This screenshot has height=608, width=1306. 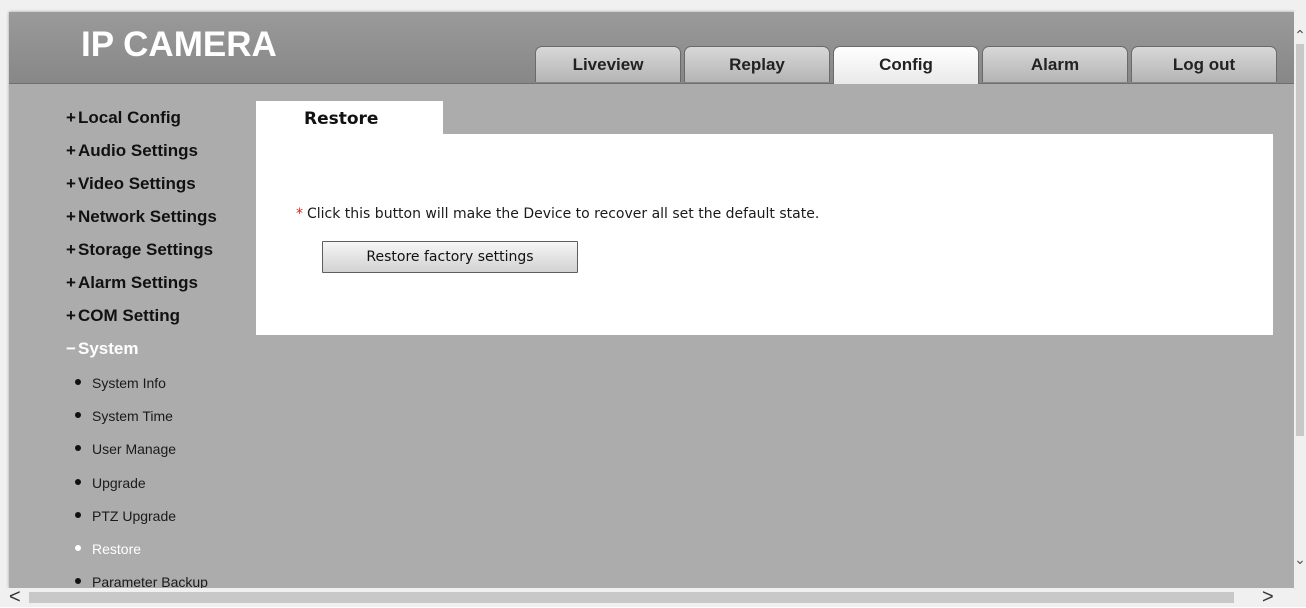 I want to click on sidebar-subitem-upgrade: Upgrade, so click(x=110, y=483).